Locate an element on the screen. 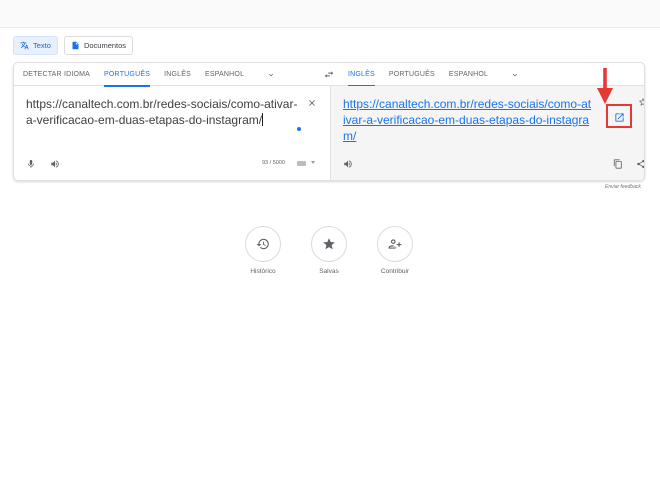 The height and width of the screenshot is (495, 660). target-language-tabs: INGLÊS PORTUGUÊS ESPANHOL is located at coordinates (430, 75).